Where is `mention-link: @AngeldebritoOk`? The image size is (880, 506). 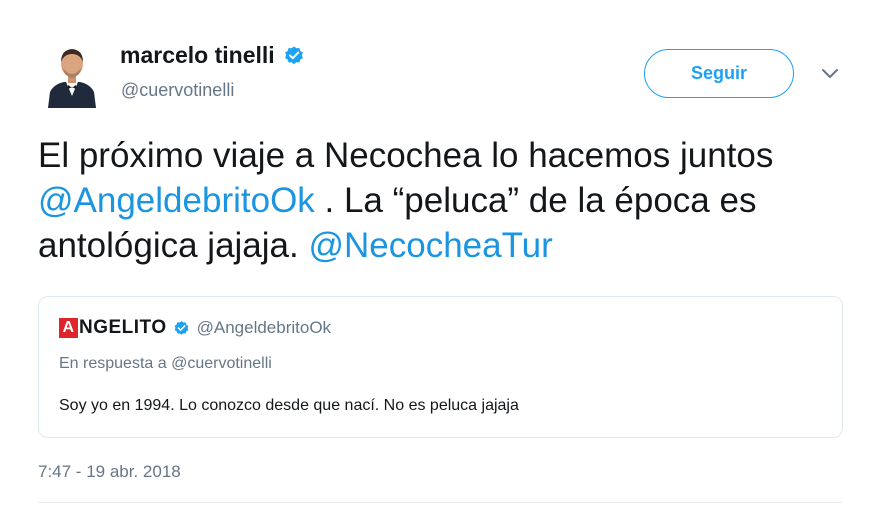
mention-link: @AngeldebritoOk is located at coordinates (176, 200).